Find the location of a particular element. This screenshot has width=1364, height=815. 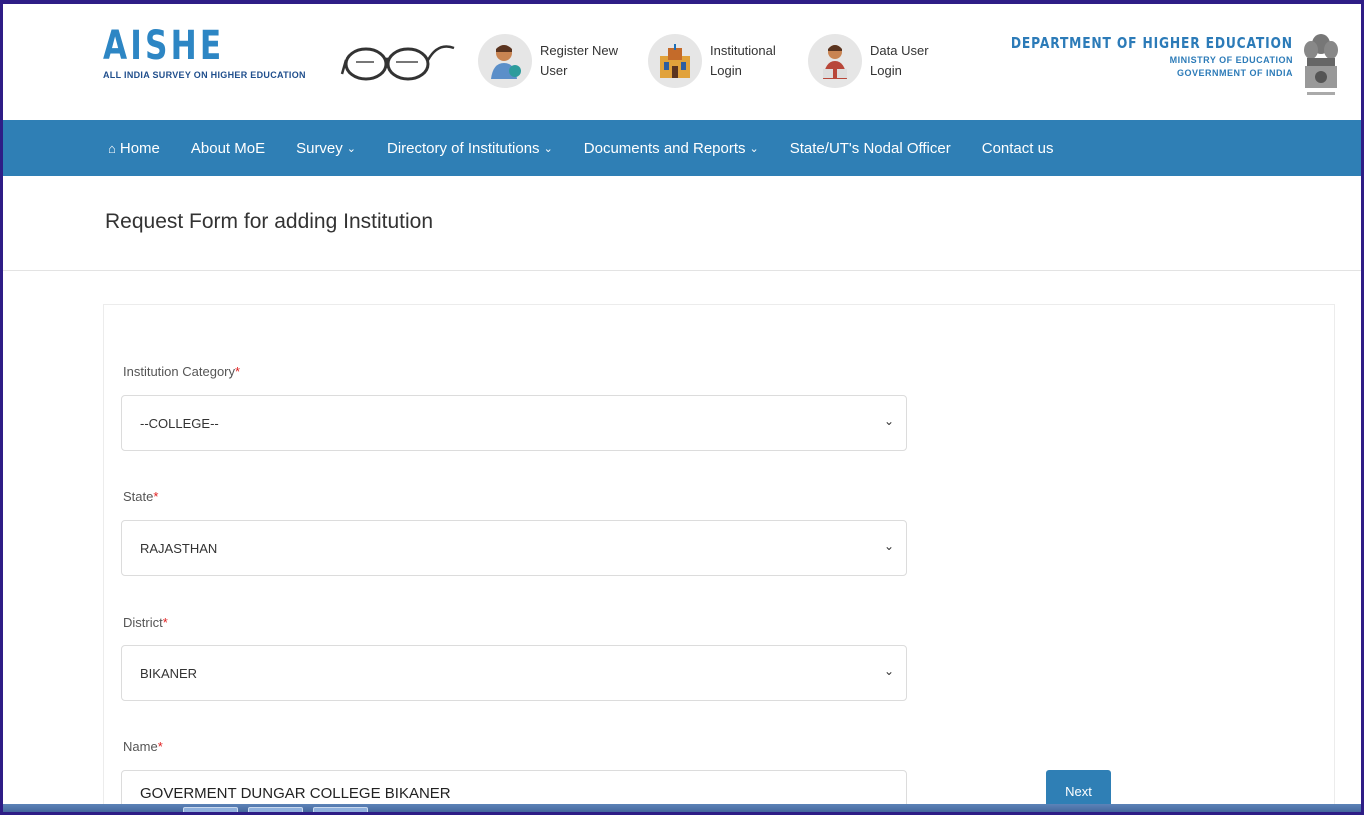

institution-category-label: Institution Category* is located at coordinates (181, 371).